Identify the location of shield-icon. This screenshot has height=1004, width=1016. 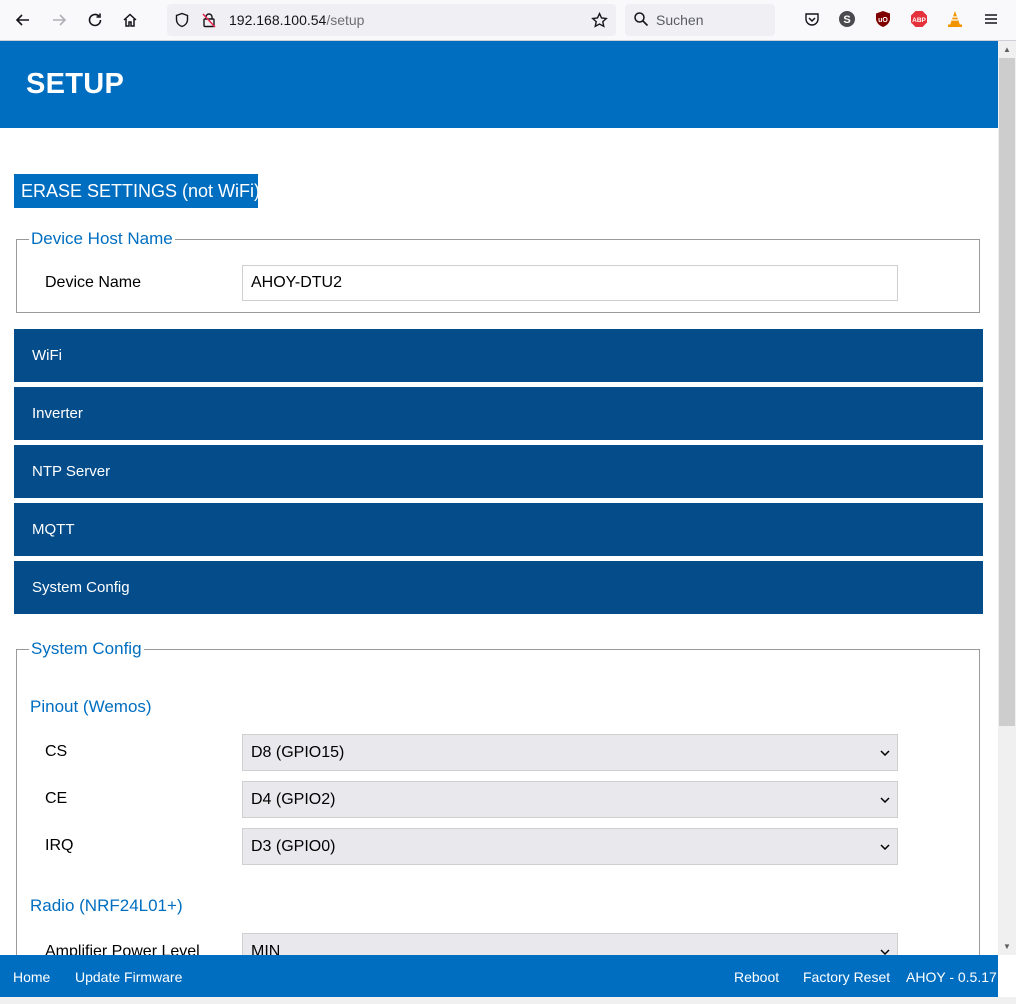
(182, 20).